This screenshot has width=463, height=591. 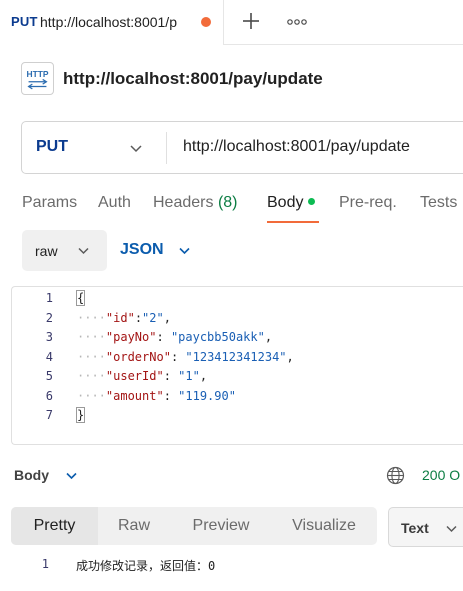 What do you see at coordinates (441, 475) in the screenshot?
I see `status-code: 200 O` at bounding box center [441, 475].